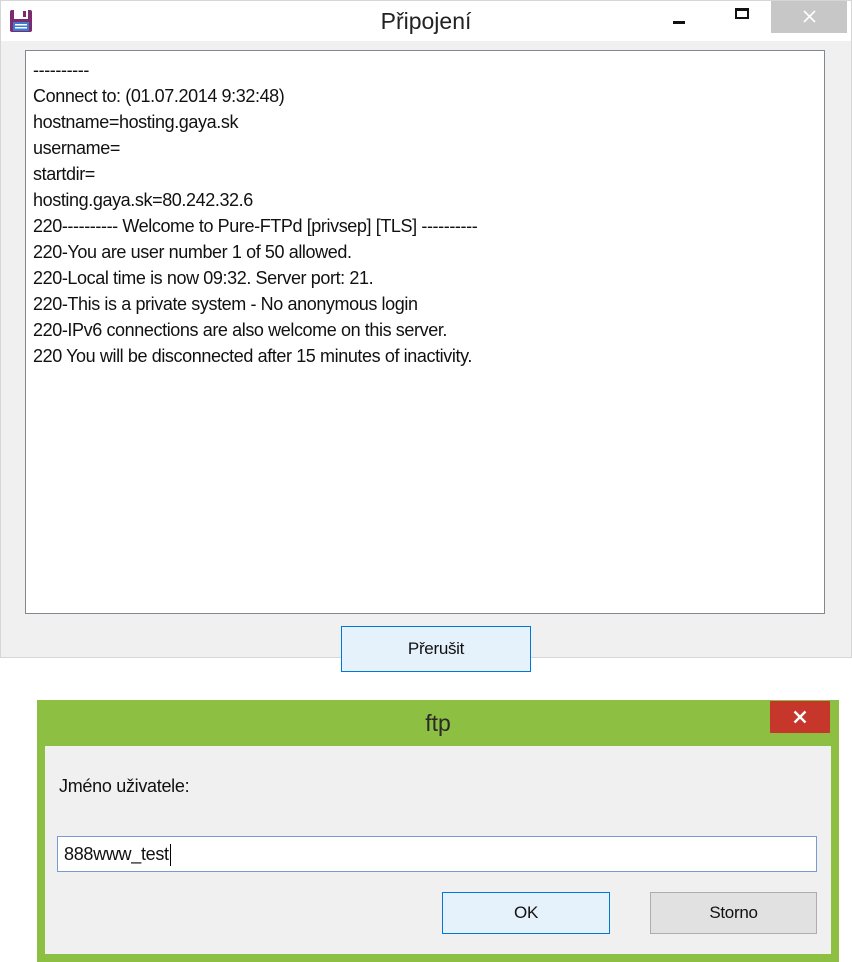 The width and height of the screenshot is (852, 962). What do you see at coordinates (438, 723) in the screenshot?
I see `dialog-title: ftp` at bounding box center [438, 723].